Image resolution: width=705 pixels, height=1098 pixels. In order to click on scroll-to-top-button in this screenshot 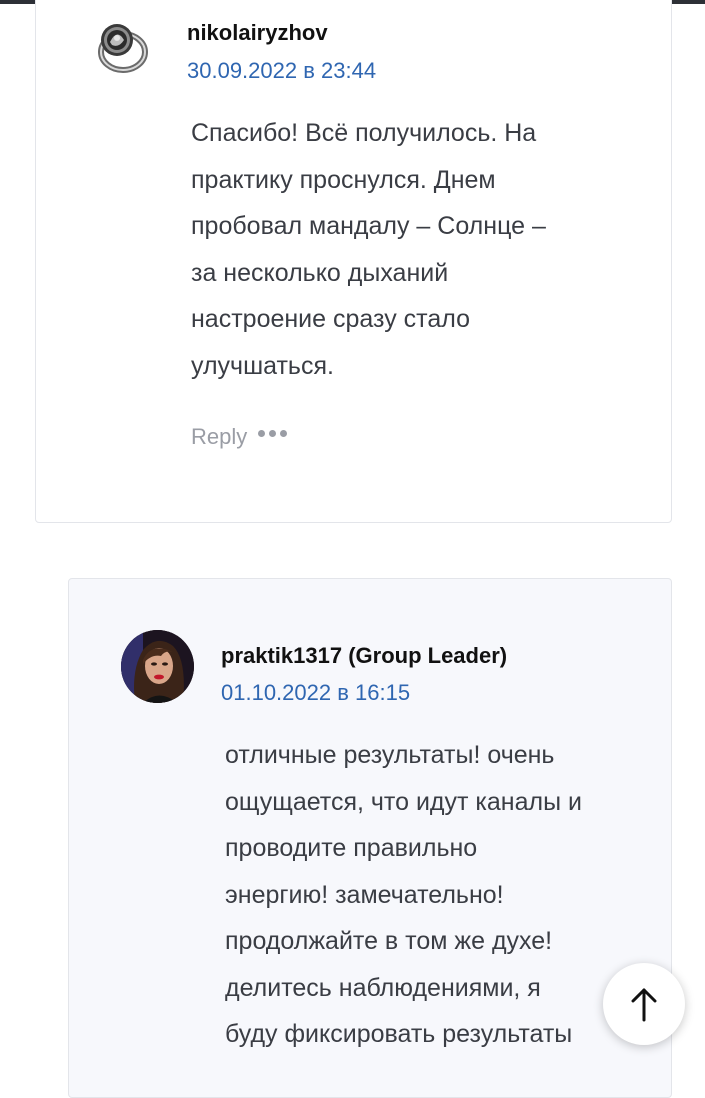, I will do `click(644, 1004)`.